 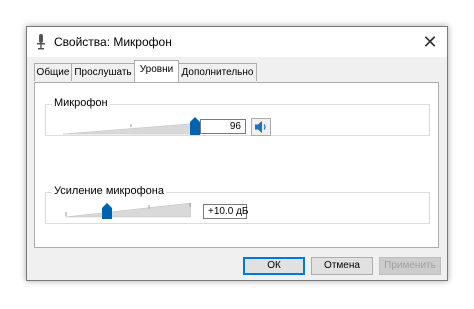 I want to click on microphone-slider-thumb, so click(x=195, y=126).